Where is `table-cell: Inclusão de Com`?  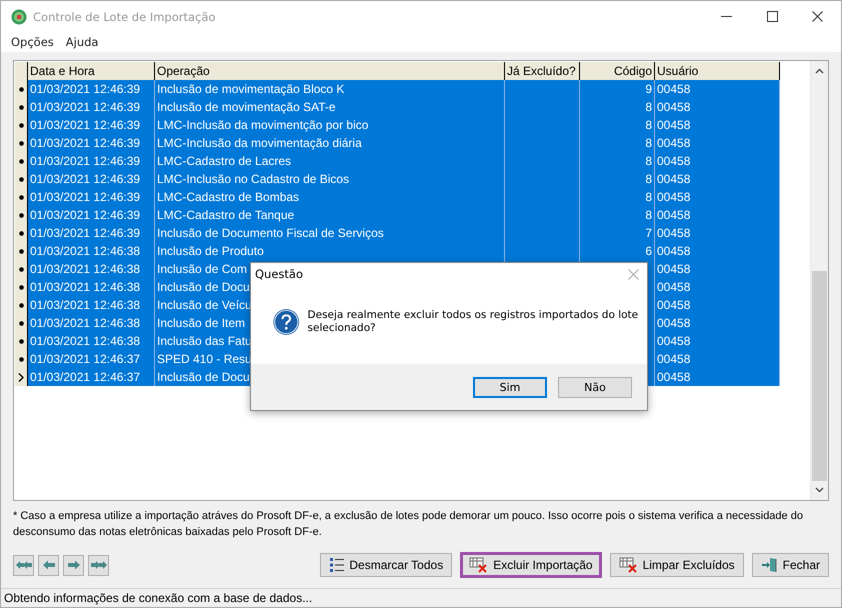
table-cell: Inclusão de Com is located at coordinates (202, 269).